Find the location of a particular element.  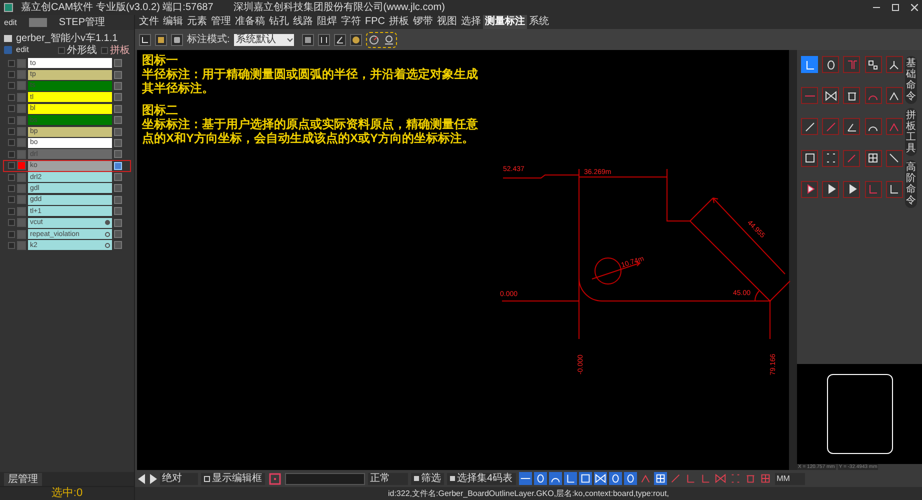

value-field is located at coordinates (325, 478).